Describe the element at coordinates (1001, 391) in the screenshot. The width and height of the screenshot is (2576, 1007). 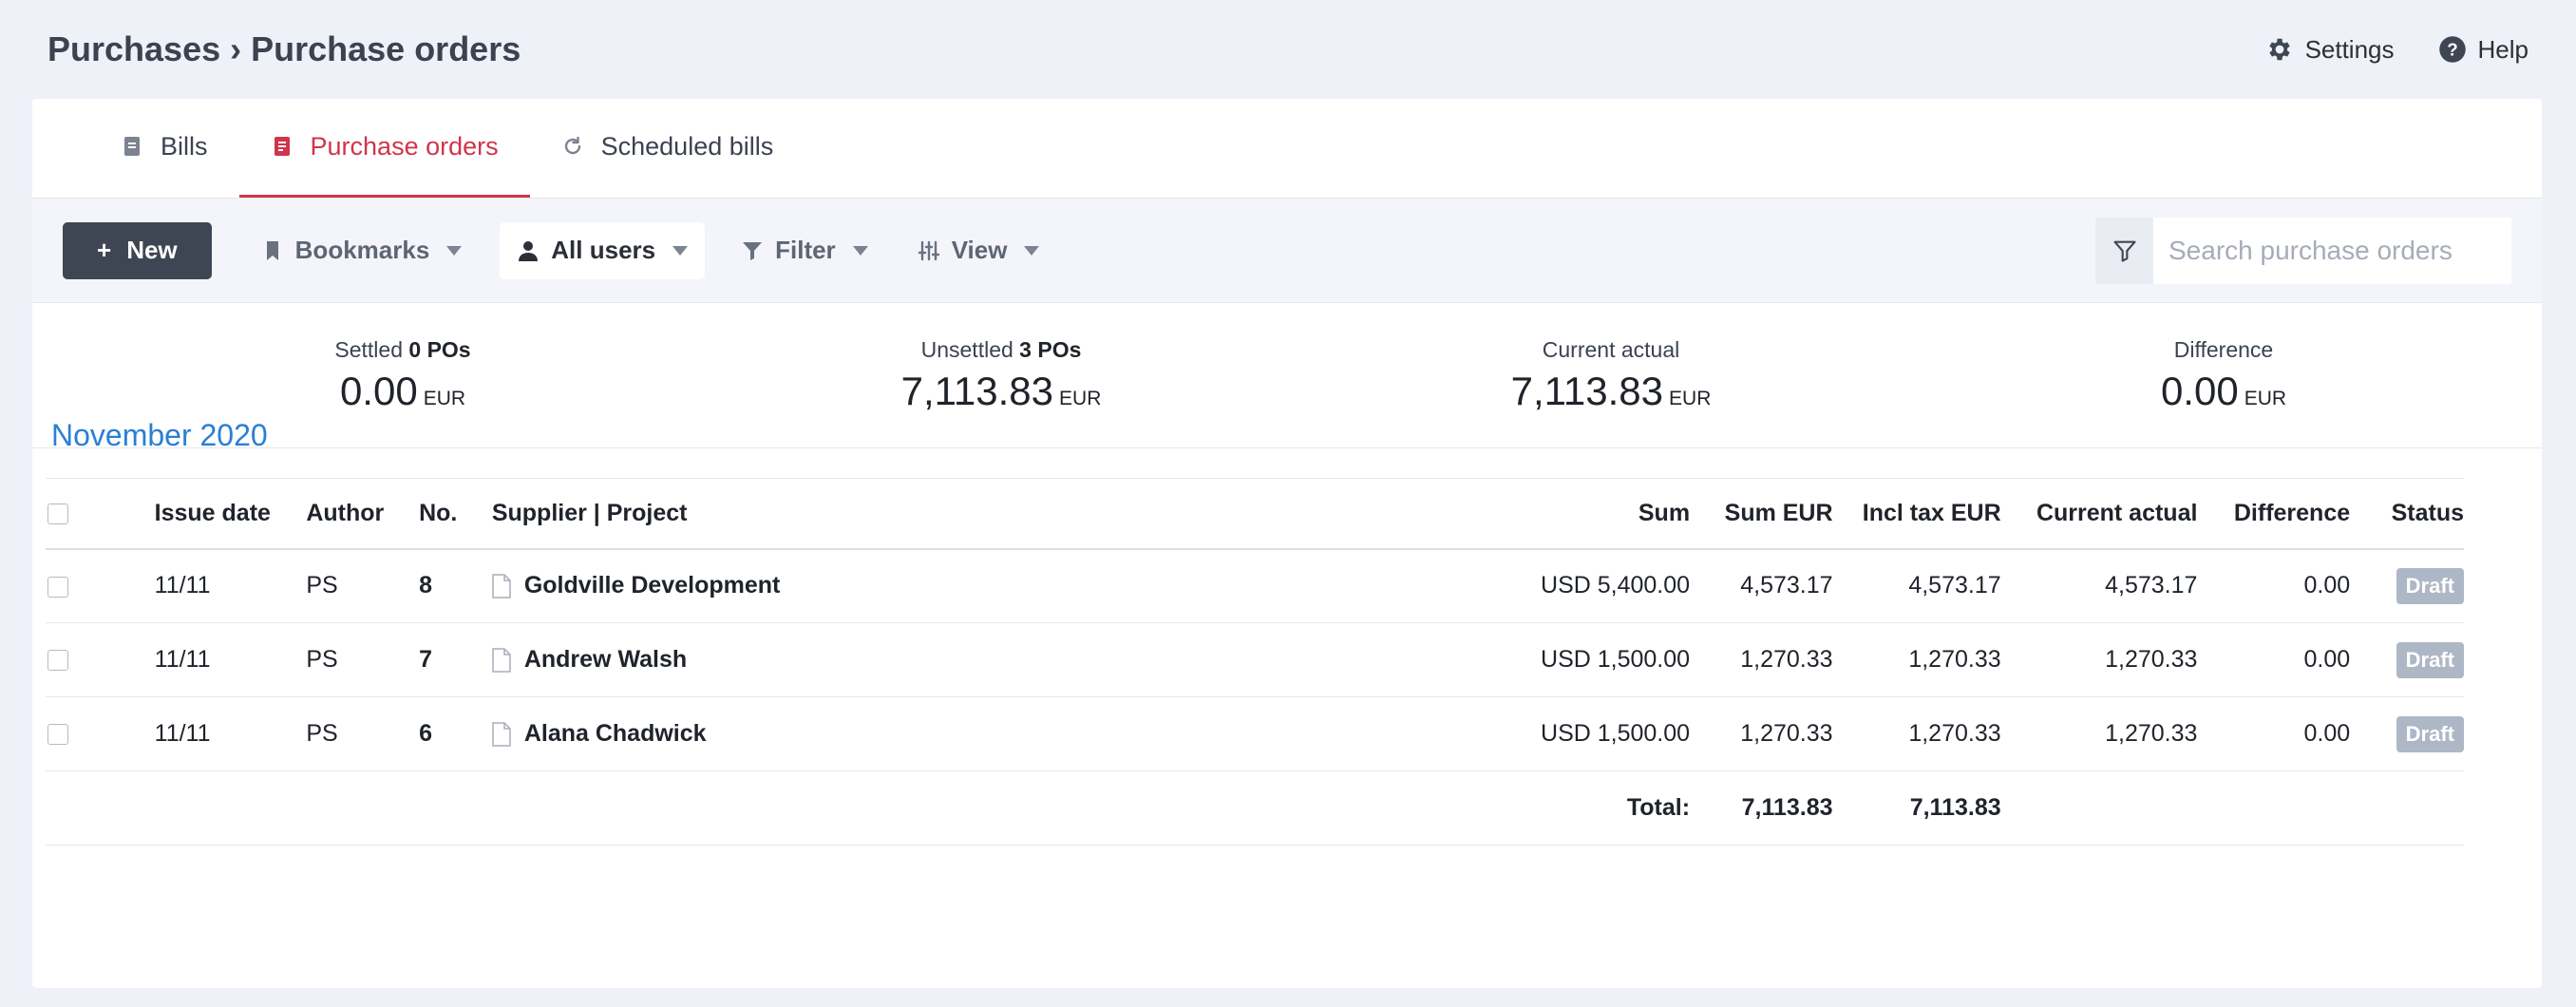
I see `unsettled-value: 7,113.83 EUR` at that location.